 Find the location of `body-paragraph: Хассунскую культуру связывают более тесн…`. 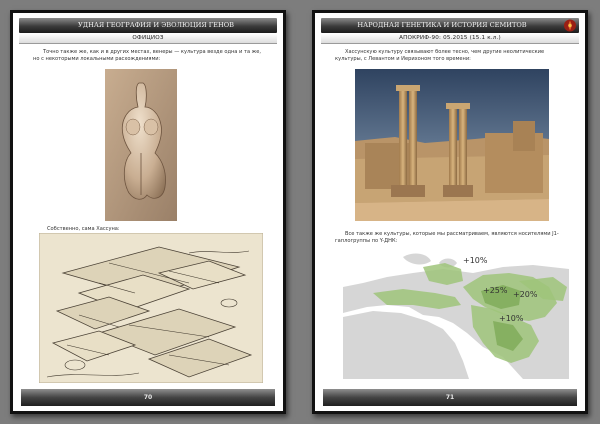

body-paragraph: Хассунскую культуру связывают более тесн… is located at coordinates (440, 56).